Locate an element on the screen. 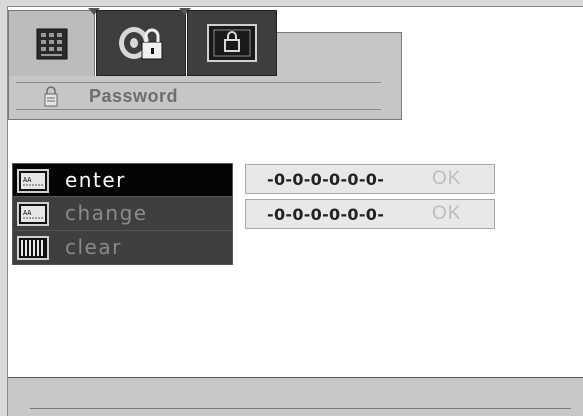 Image resolution: width=583 pixels, height=416 pixels. film-lock-icon is located at coordinates (141, 43).